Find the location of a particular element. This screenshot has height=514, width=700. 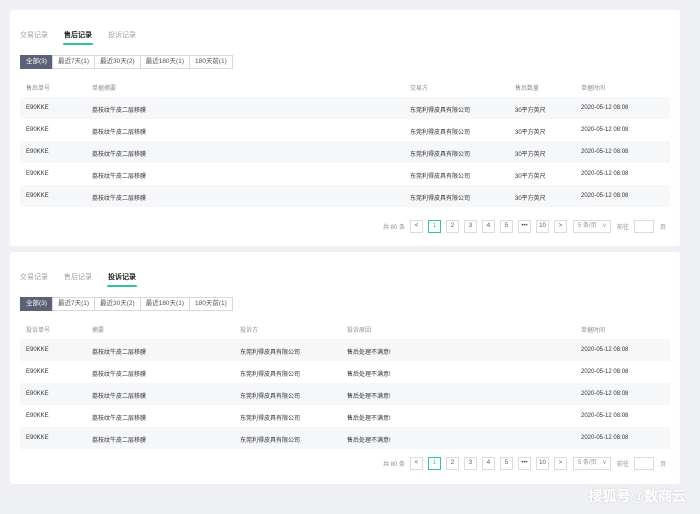

column-header: 单据摘要 is located at coordinates (104, 89).